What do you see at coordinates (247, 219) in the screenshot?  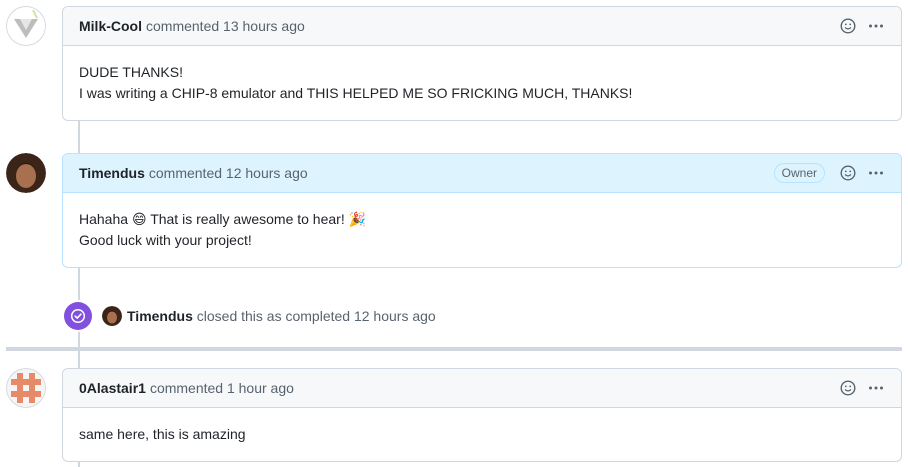 I see `comment-text: That is really awesome to hear!` at bounding box center [247, 219].